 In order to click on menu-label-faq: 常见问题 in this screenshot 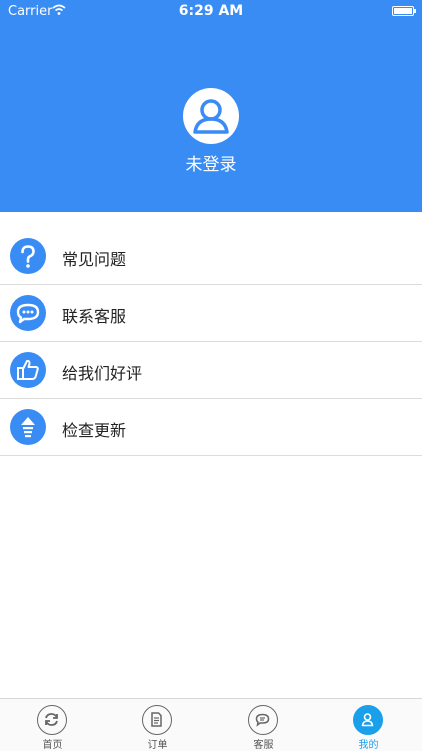, I will do `click(94, 259)`.